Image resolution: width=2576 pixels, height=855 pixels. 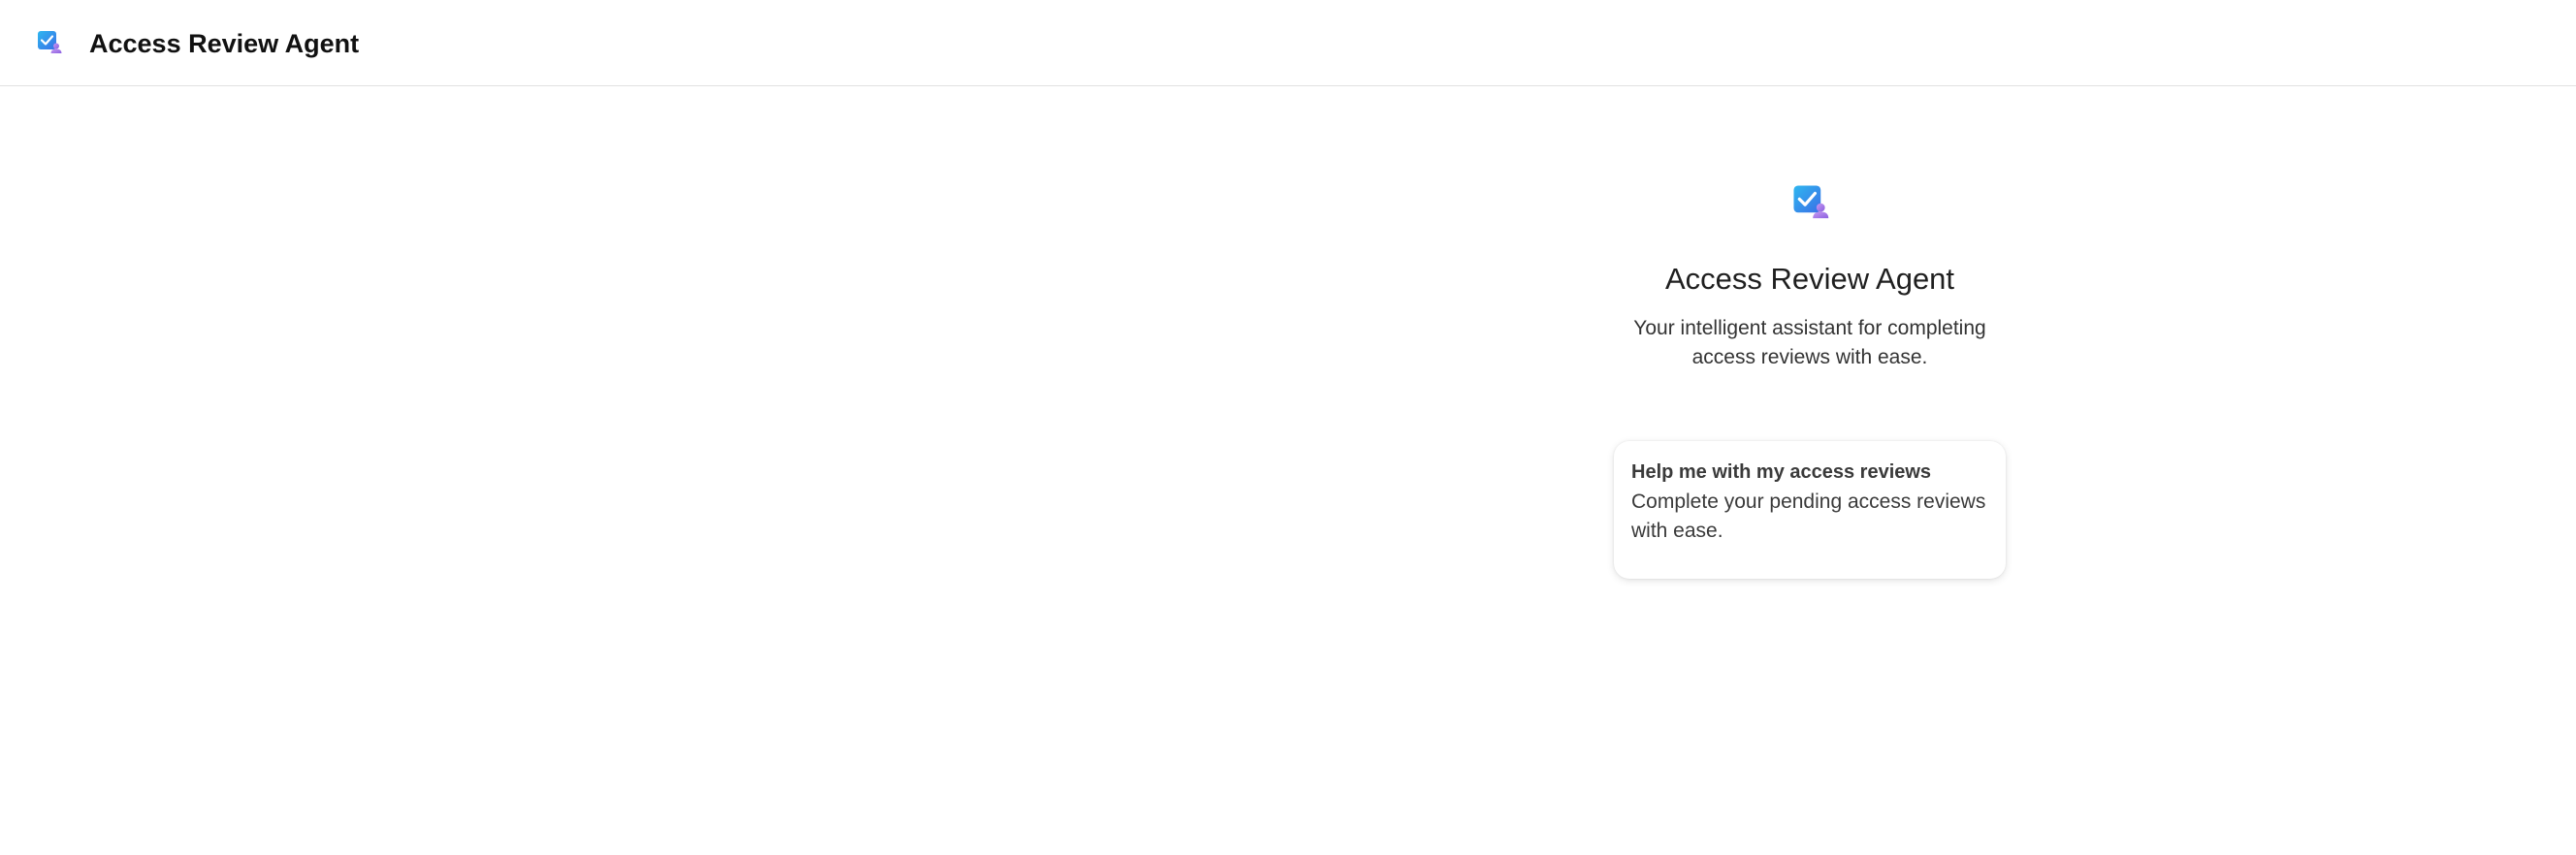 I want to click on prompt-card-title: Help me with my access reviews, so click(x=1781, y=472).